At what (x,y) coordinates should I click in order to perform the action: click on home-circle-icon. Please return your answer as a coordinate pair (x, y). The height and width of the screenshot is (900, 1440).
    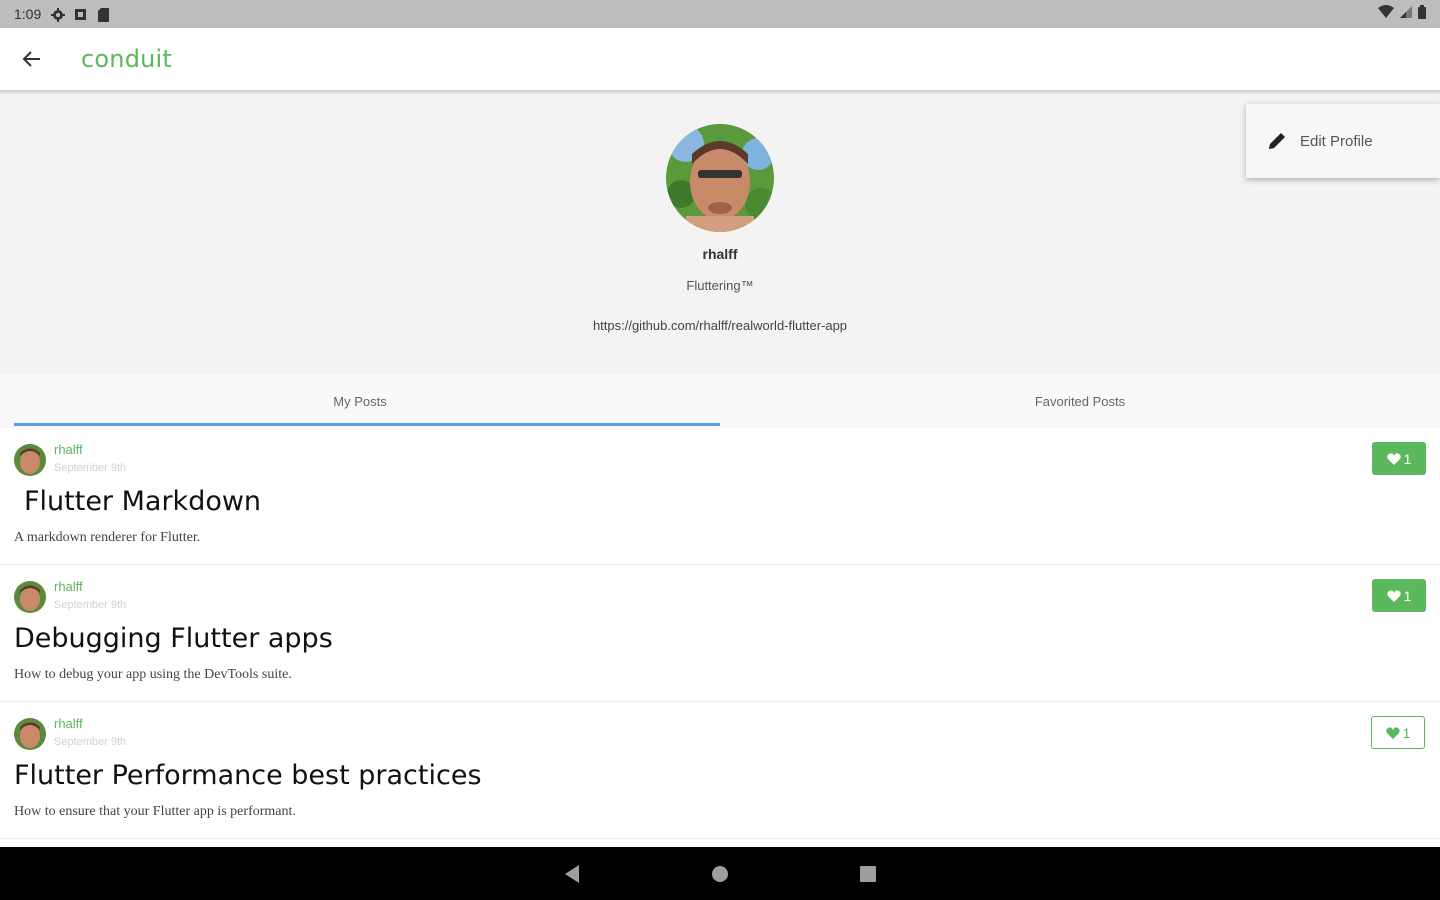
    Looking at the image, I should click on (720, 873).